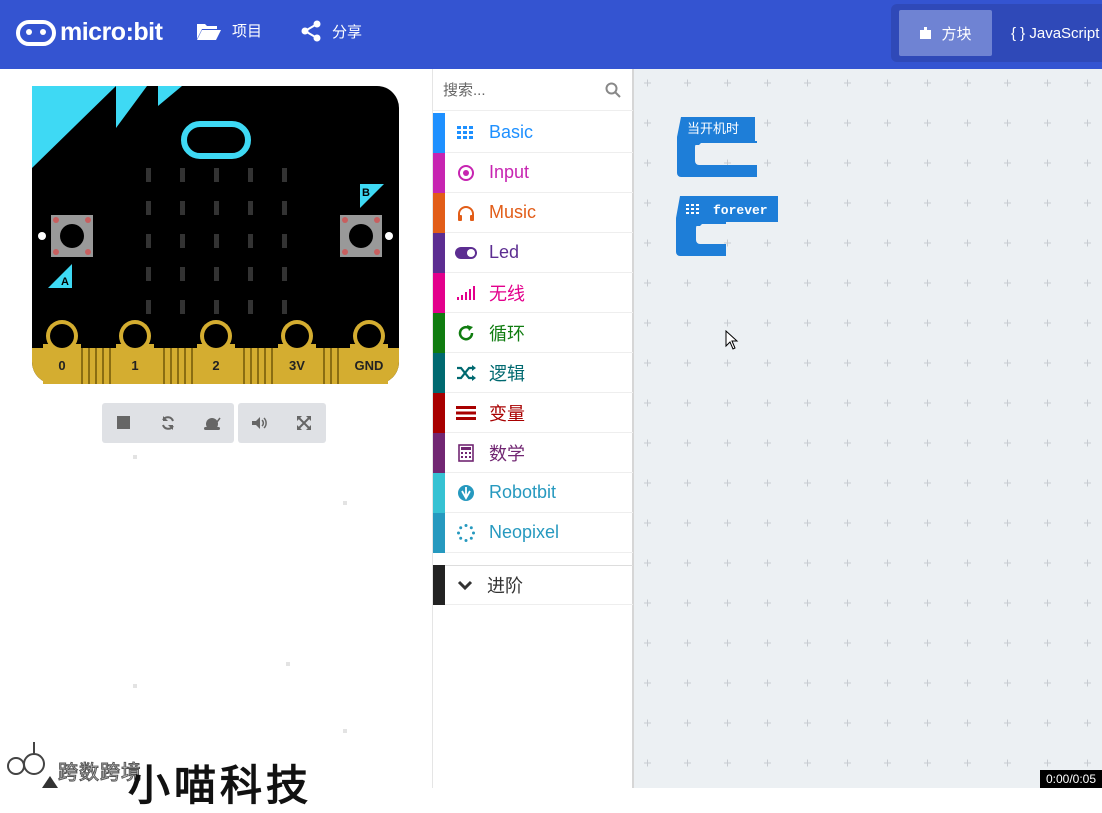 The width and height of the screenshot is (1102, 813). What do you see at coordinates (466, 292) in the screenshot?
I see `signal-icon` at bounding box center [466, 292].